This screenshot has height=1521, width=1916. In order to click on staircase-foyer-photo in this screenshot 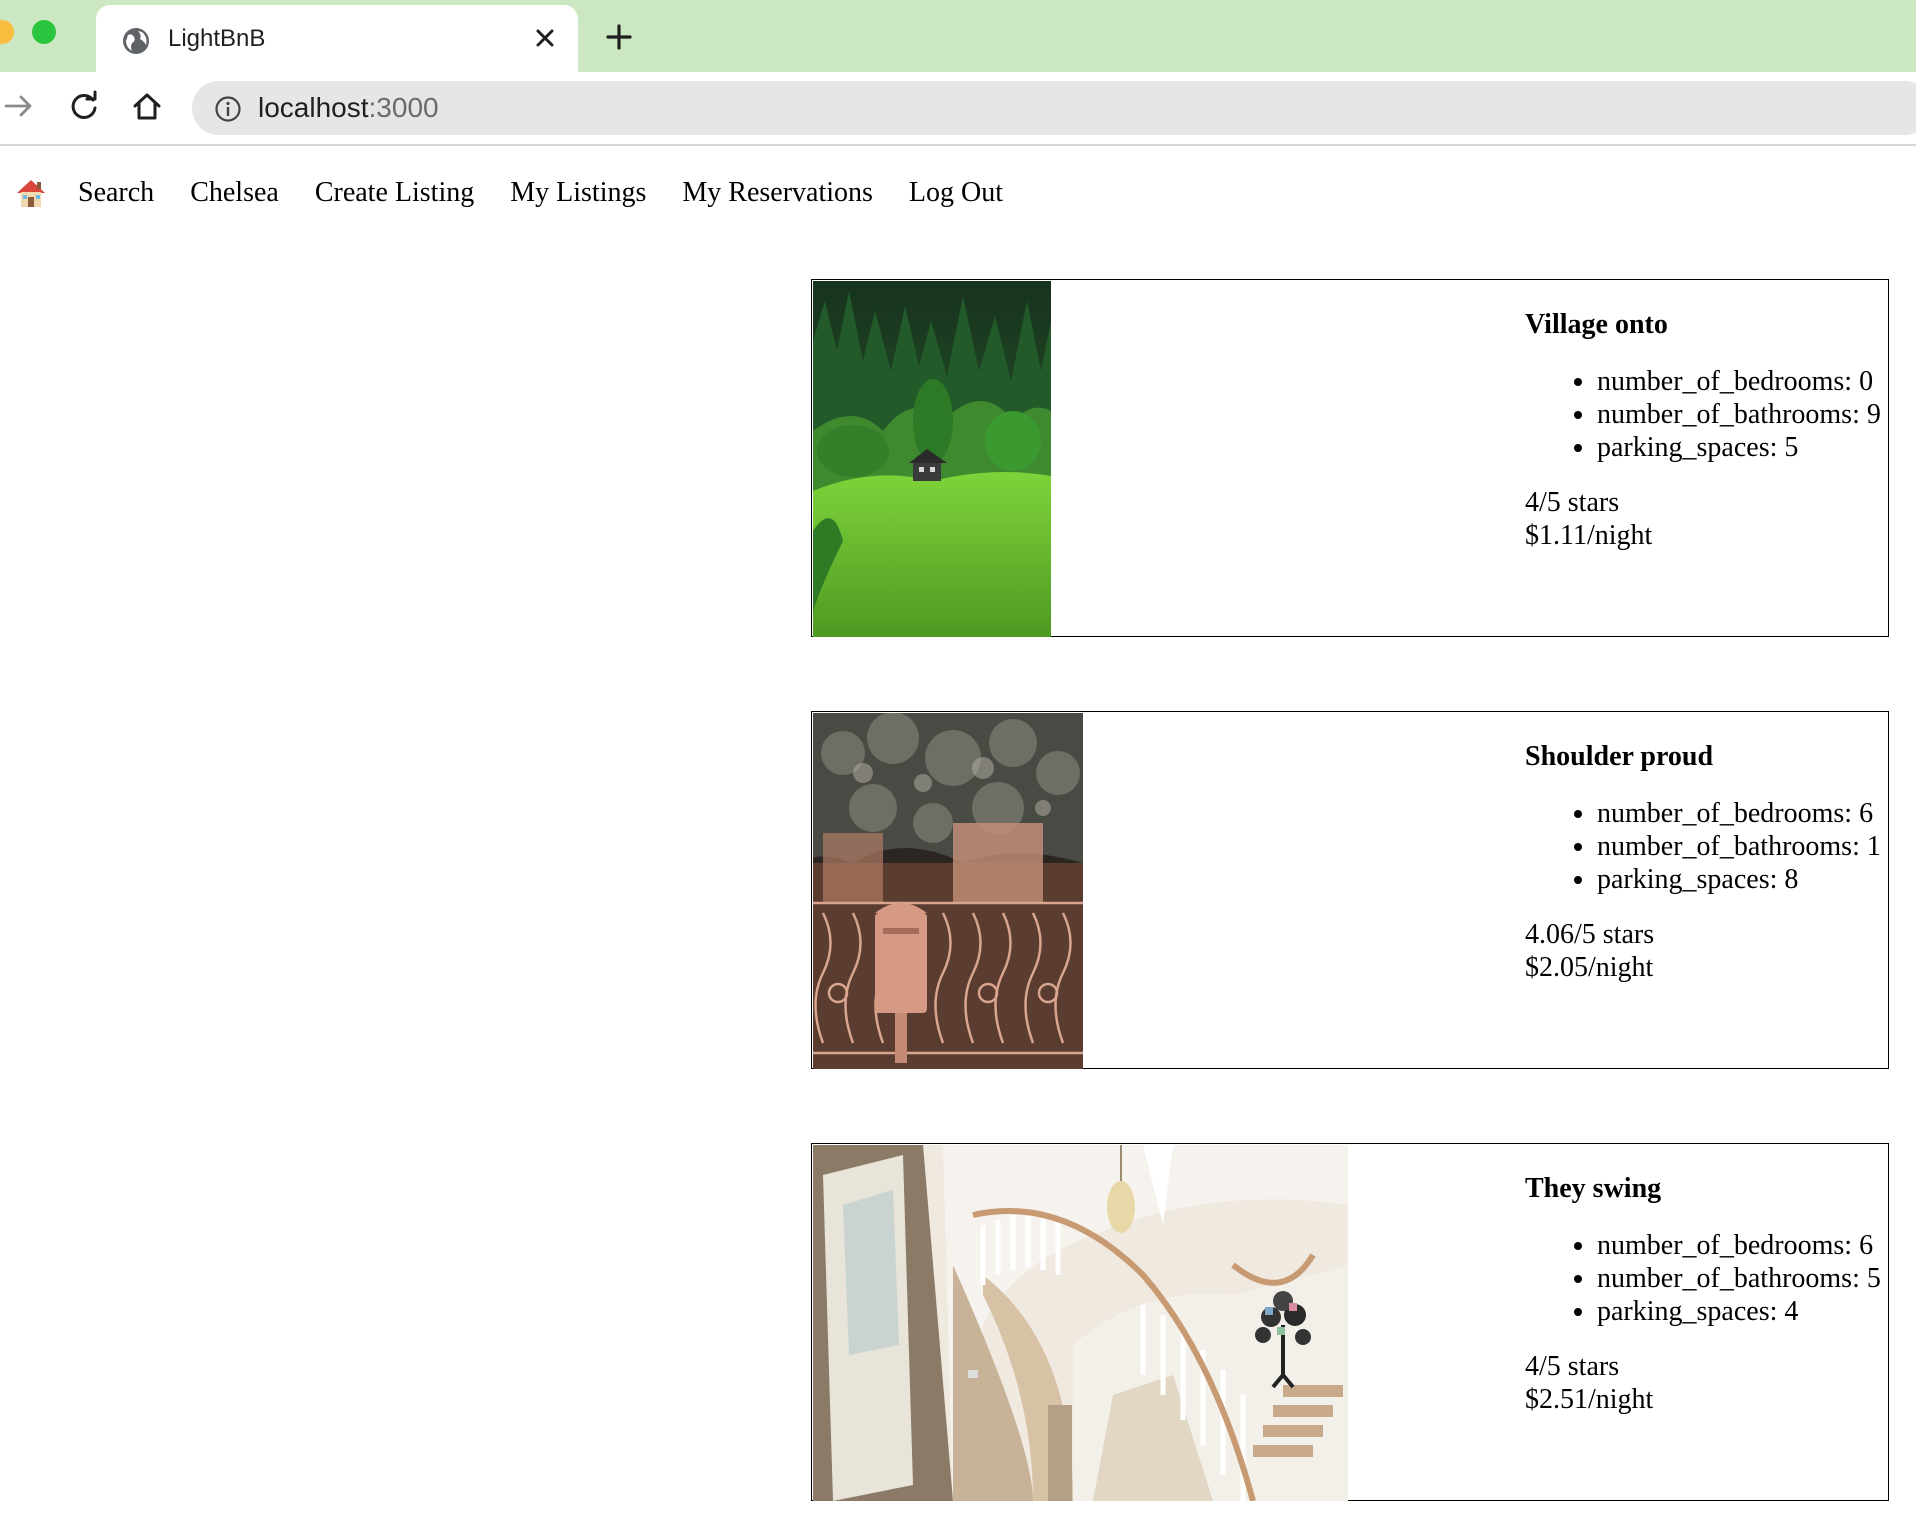, I will do `click(1080, 1323)`.